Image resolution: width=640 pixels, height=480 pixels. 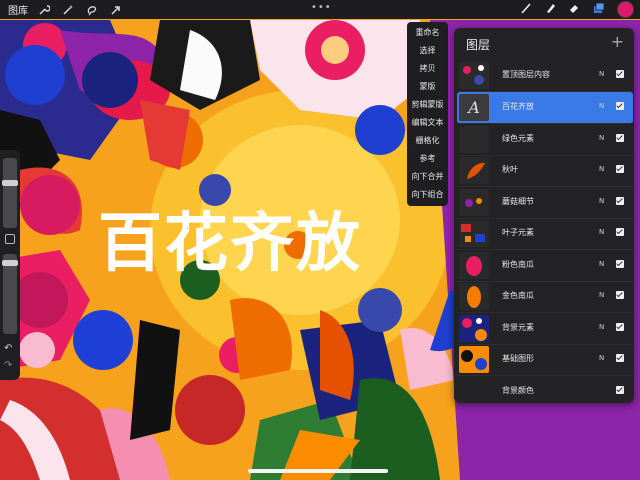 I want to click on menu-item-combine-down: 向下组合, so click(x=427, y=195).